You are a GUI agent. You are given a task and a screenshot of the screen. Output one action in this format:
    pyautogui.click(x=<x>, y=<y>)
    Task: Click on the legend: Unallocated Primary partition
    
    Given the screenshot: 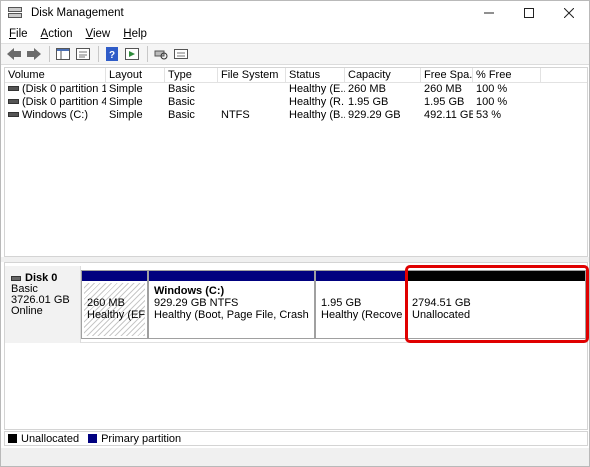 What is the action you would take?
    pyautogui.click(x=296, y=438)
    